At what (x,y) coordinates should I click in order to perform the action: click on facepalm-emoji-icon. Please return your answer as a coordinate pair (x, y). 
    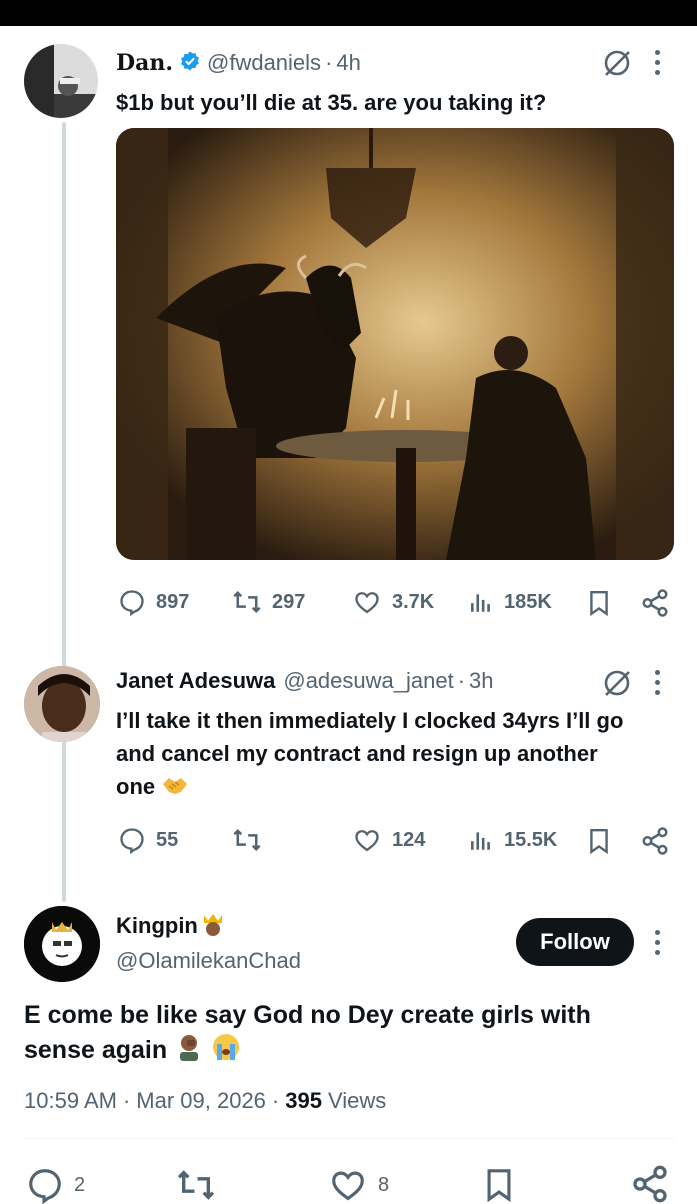
    Looking at the image, I should click on (189, 1051).